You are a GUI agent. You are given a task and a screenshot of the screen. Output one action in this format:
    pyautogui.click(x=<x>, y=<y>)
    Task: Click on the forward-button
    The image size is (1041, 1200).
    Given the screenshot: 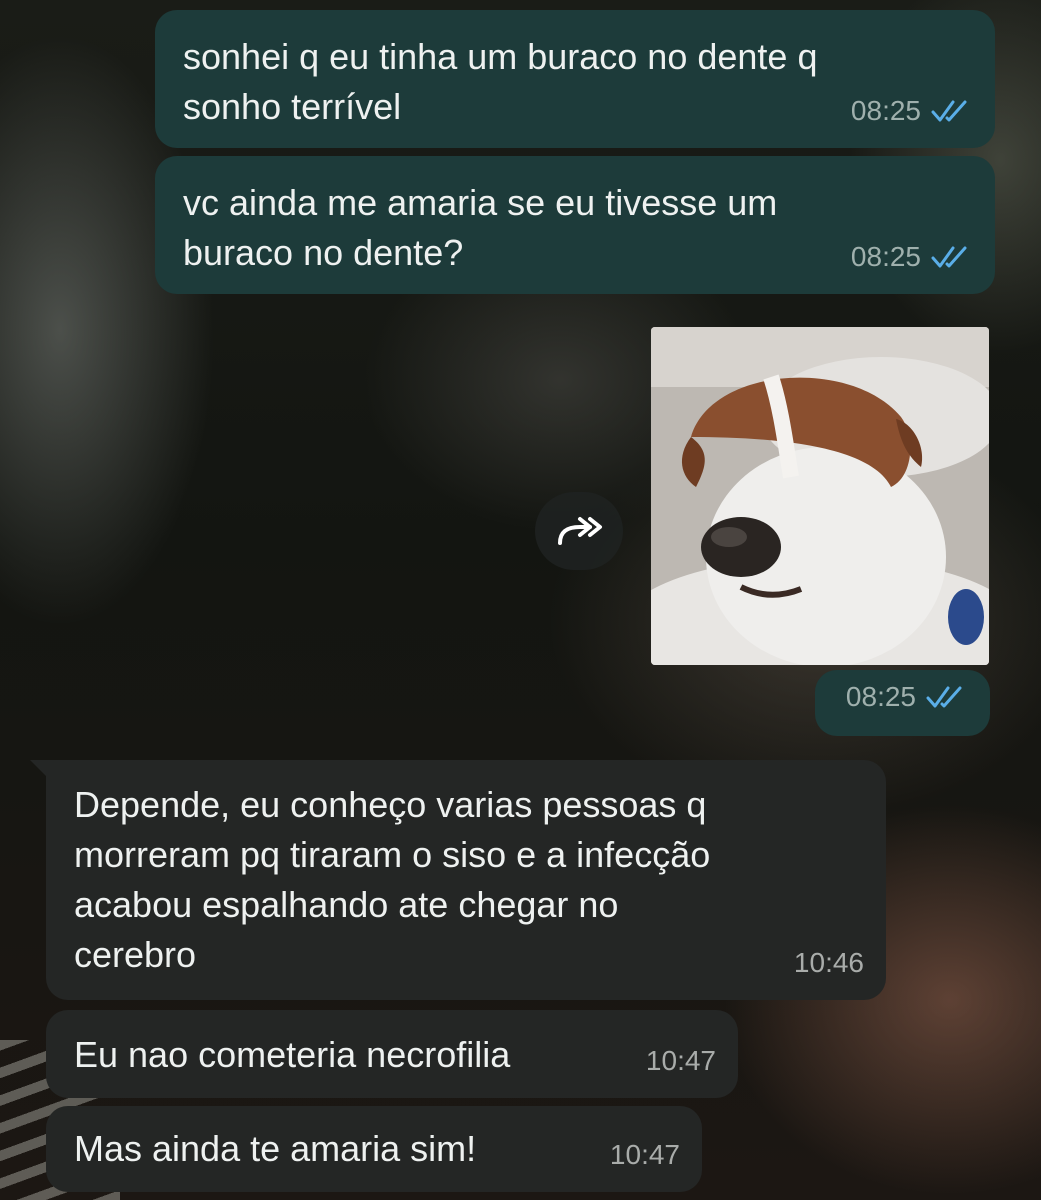 What is the action you would take?
    pyautogui.click(x=579, y=531)
    